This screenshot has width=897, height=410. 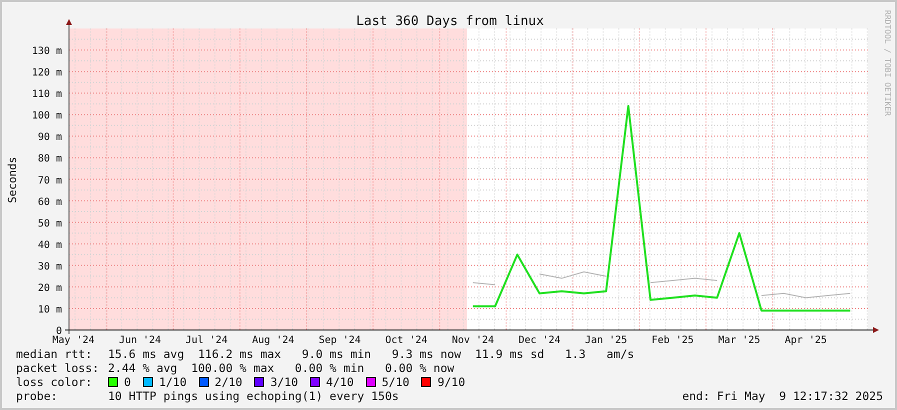 I want to click on legend-values: 1/10, so click(x=172, y=382).